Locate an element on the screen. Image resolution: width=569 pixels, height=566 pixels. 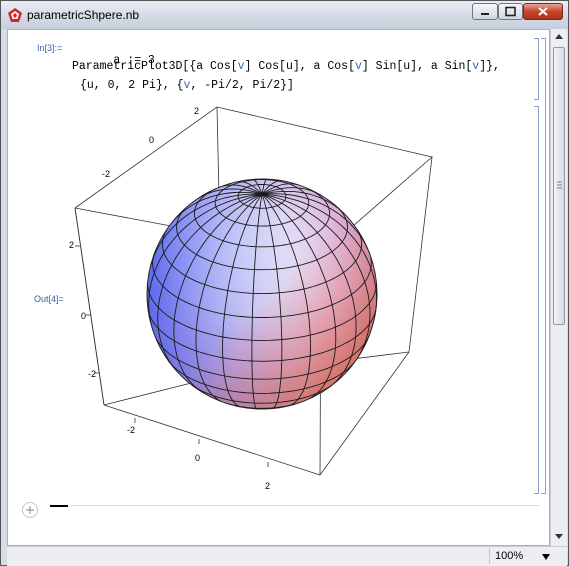
cell-insert-icon is located at coordinates (30, 510).